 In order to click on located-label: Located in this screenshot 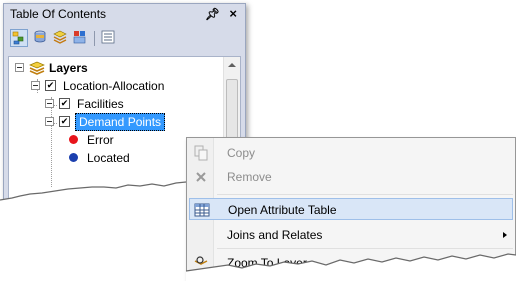, I will do `click(108, 158)`.